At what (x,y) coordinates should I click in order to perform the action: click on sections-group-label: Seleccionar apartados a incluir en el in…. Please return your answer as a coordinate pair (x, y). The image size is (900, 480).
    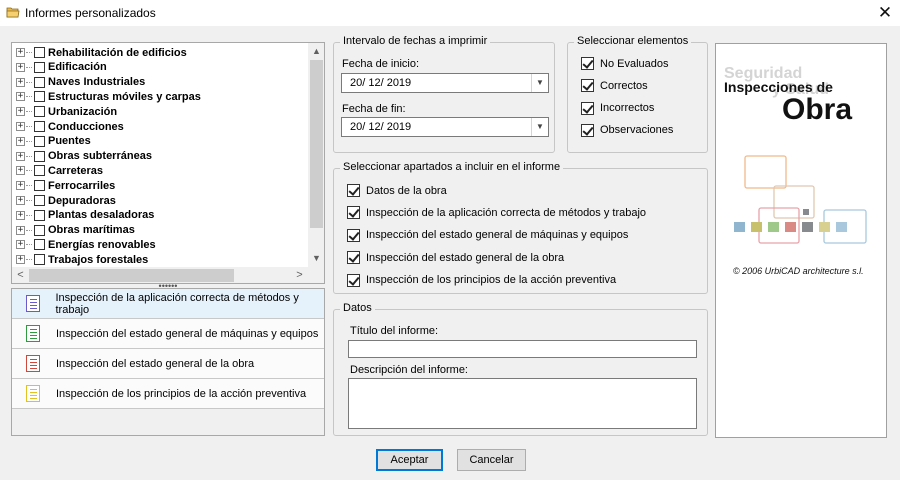
    Looking at the image, I should click on (452, 167).